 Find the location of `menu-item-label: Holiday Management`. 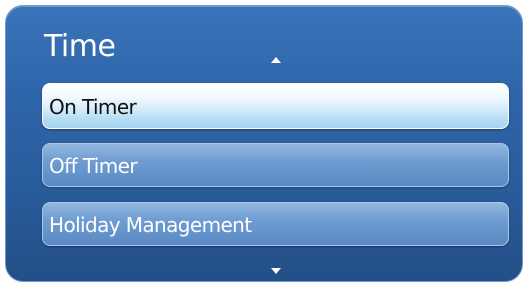

menu-item-label: Holiday Management is located at coordinates (150, 225).